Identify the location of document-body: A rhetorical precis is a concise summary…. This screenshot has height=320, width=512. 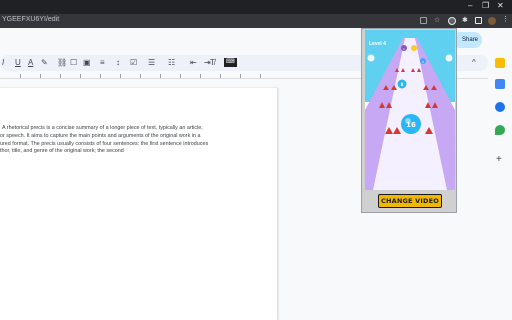
(115, 140).